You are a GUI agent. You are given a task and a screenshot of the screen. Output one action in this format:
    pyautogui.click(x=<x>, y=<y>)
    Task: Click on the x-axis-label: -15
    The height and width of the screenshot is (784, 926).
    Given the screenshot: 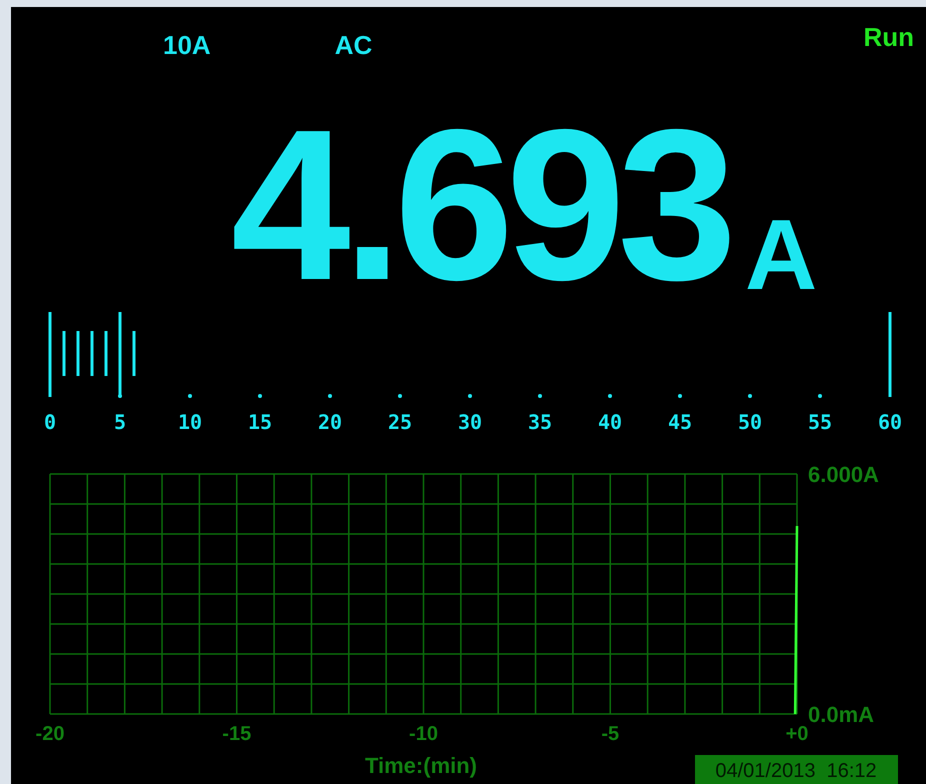 What is the action you would take?
    pyautogui.click(x=237, y=734)
    